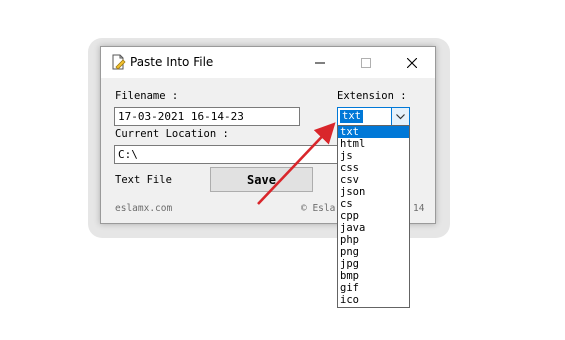 This screenshot has height=340, width=565. I want to click on annotation-arrow-line, so click(296, 163).